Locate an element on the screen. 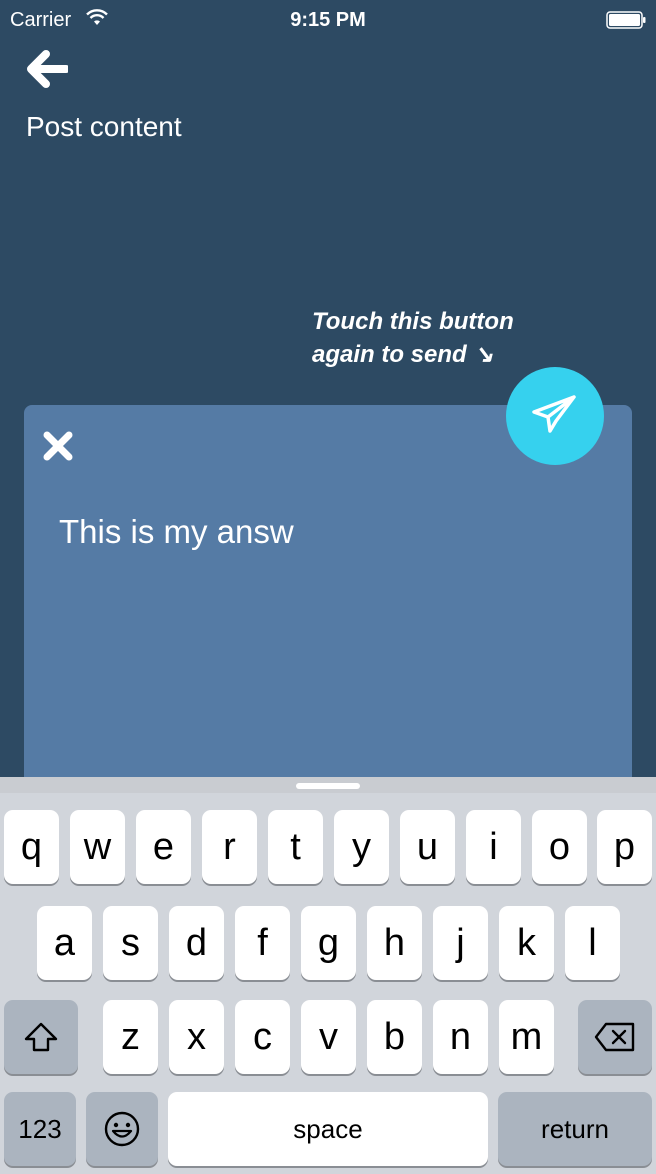 The width and height of the screenshot is (656, 1174). key-l: l is located at coordinates (592, 943).